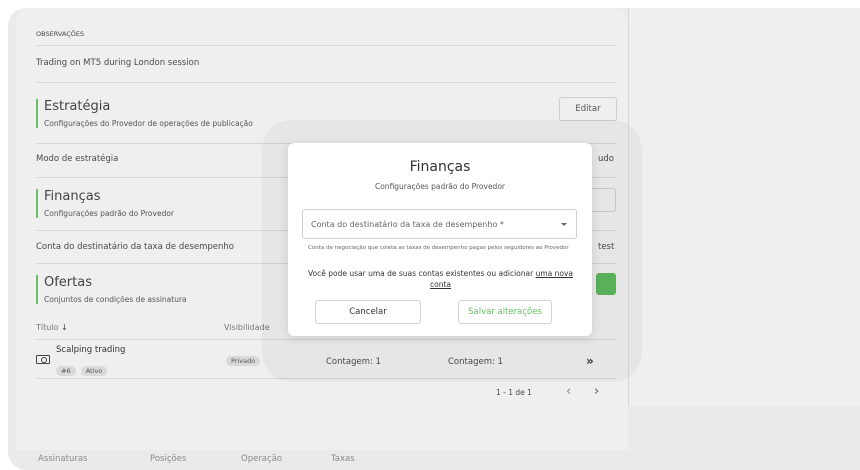 The width and height of the screenshot is (860, 470). I want to click on save-button: Salvar alterações, so click(505, 312).